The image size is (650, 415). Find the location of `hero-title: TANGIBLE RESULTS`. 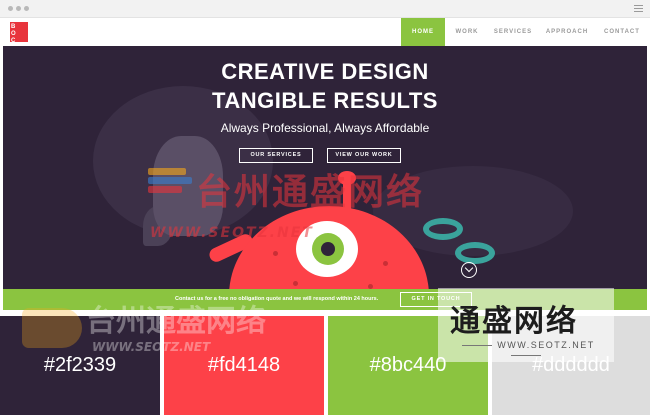

hero-title: TANGIBLE RESULTS is located at coordinates (325, 100).